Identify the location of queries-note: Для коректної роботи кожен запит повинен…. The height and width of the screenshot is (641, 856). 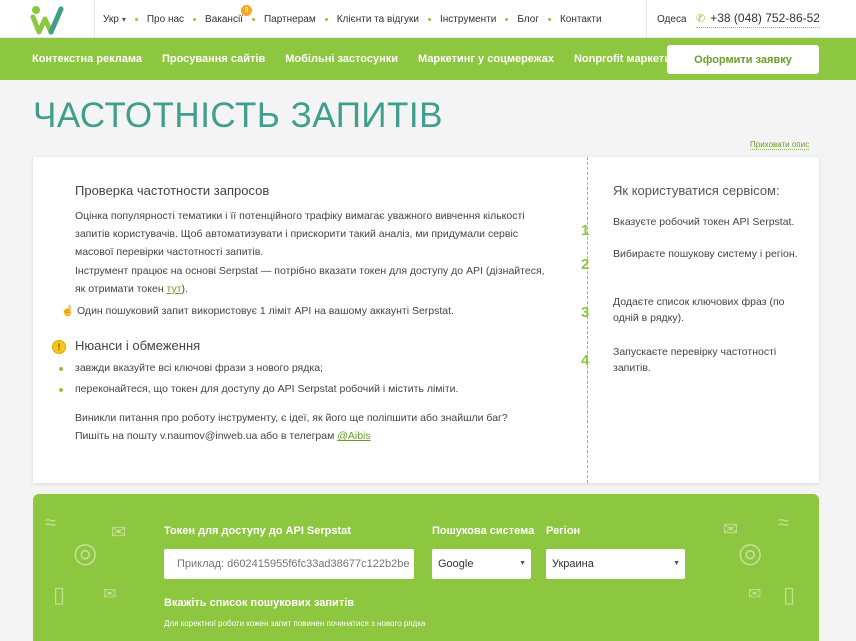
(295, 623).